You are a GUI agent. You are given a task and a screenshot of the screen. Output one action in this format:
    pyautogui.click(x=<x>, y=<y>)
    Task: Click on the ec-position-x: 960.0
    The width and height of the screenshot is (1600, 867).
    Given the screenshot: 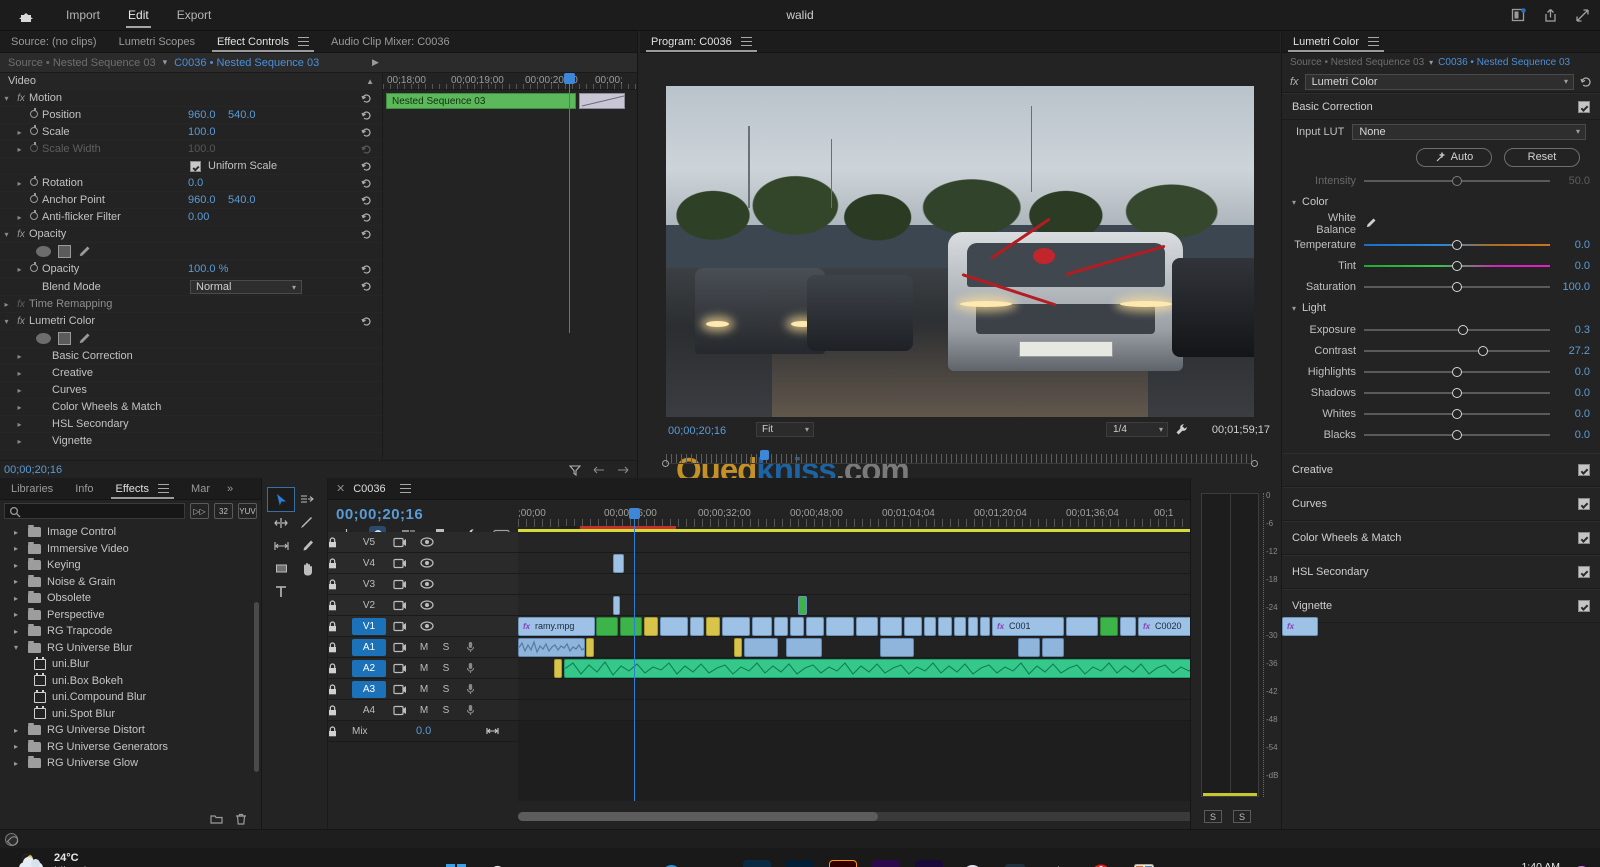 What is the action you would take?
    pyautogui.click(x=202, y=115)
    